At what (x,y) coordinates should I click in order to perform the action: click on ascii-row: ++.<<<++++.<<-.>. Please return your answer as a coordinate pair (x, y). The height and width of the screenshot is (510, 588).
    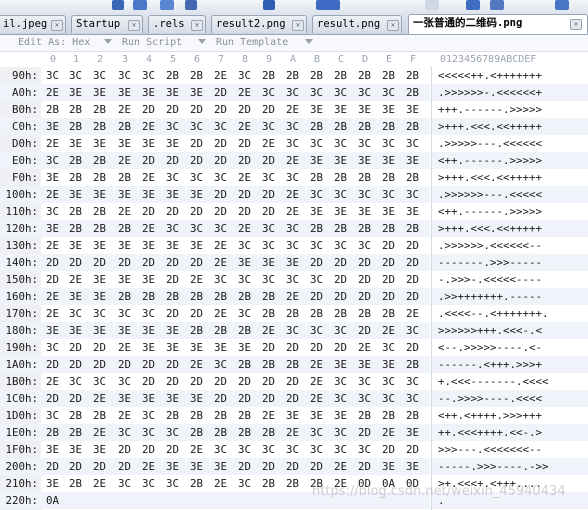
    Looking at the image, I should click on (510, 432).